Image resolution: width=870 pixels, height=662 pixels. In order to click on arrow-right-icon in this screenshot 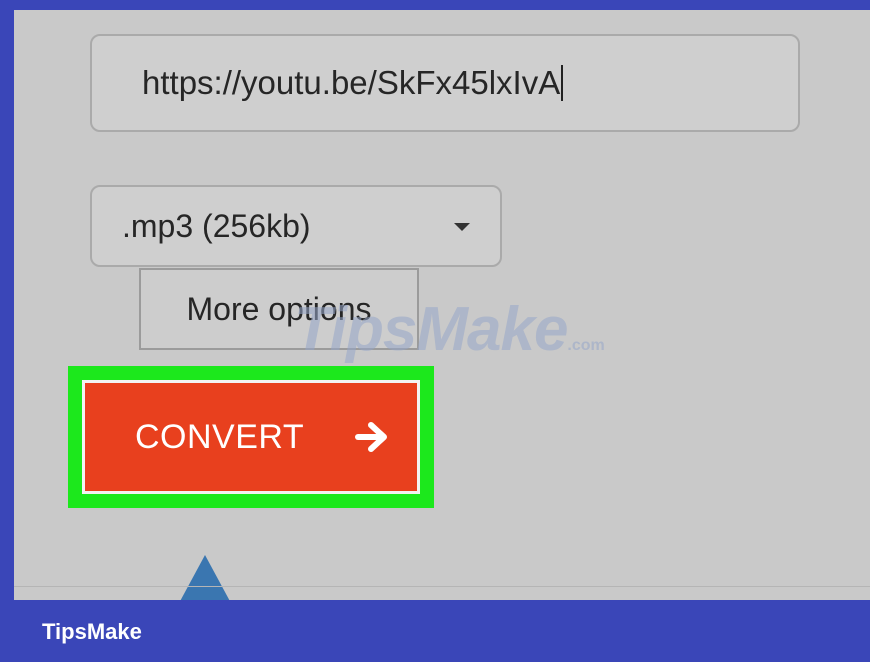, I will do `click(371, 437)`.